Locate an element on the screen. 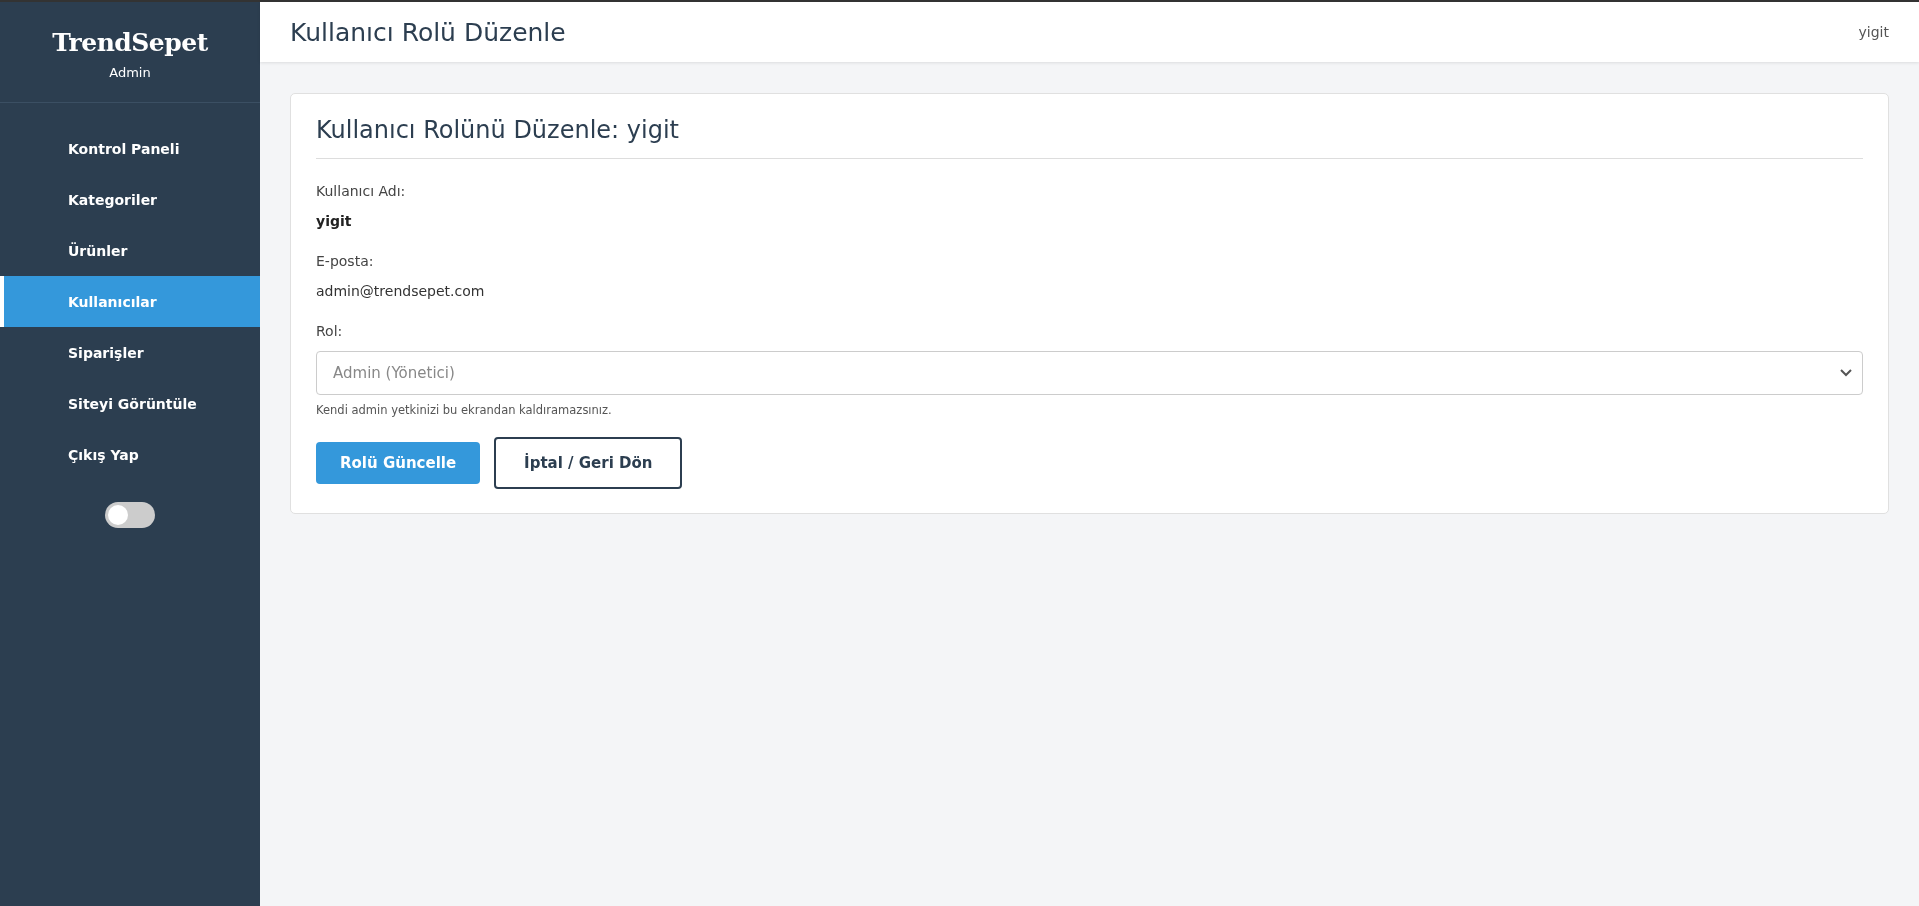 The width and height of the screenshot is (1919, 906). sidebar-item: Kontrol Paneli is located at coordinates (130, 148).